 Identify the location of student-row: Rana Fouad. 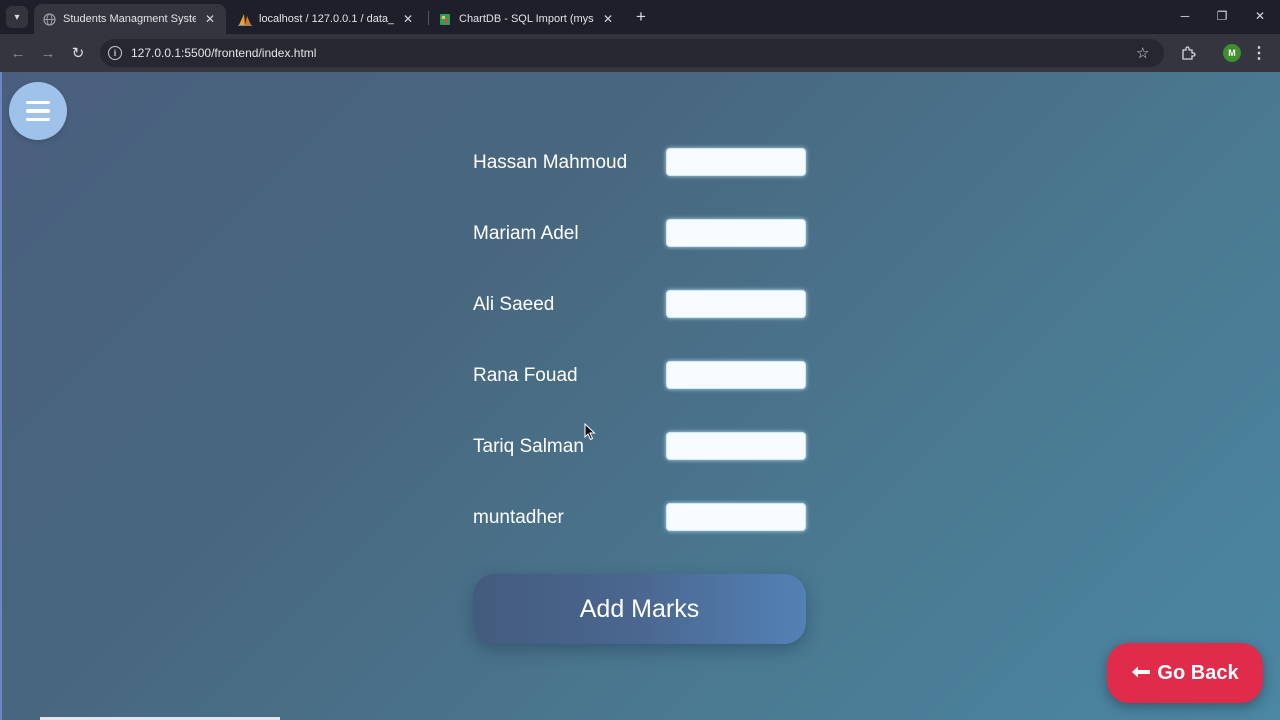
(643, 376).